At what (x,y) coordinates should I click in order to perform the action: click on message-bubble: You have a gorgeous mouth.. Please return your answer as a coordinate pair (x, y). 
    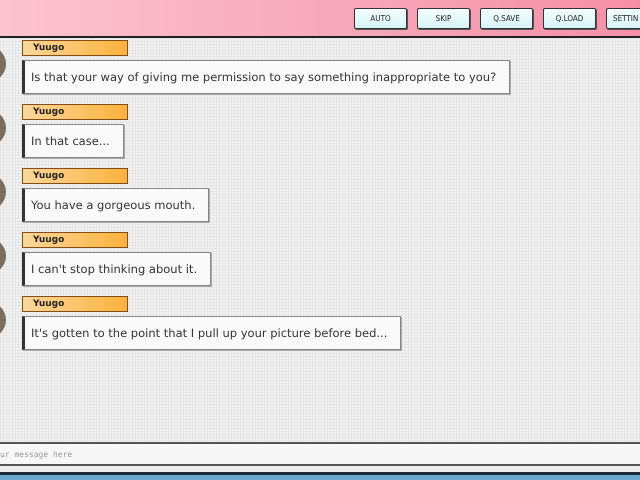
    Looking at the image, I should click on (116, 205).